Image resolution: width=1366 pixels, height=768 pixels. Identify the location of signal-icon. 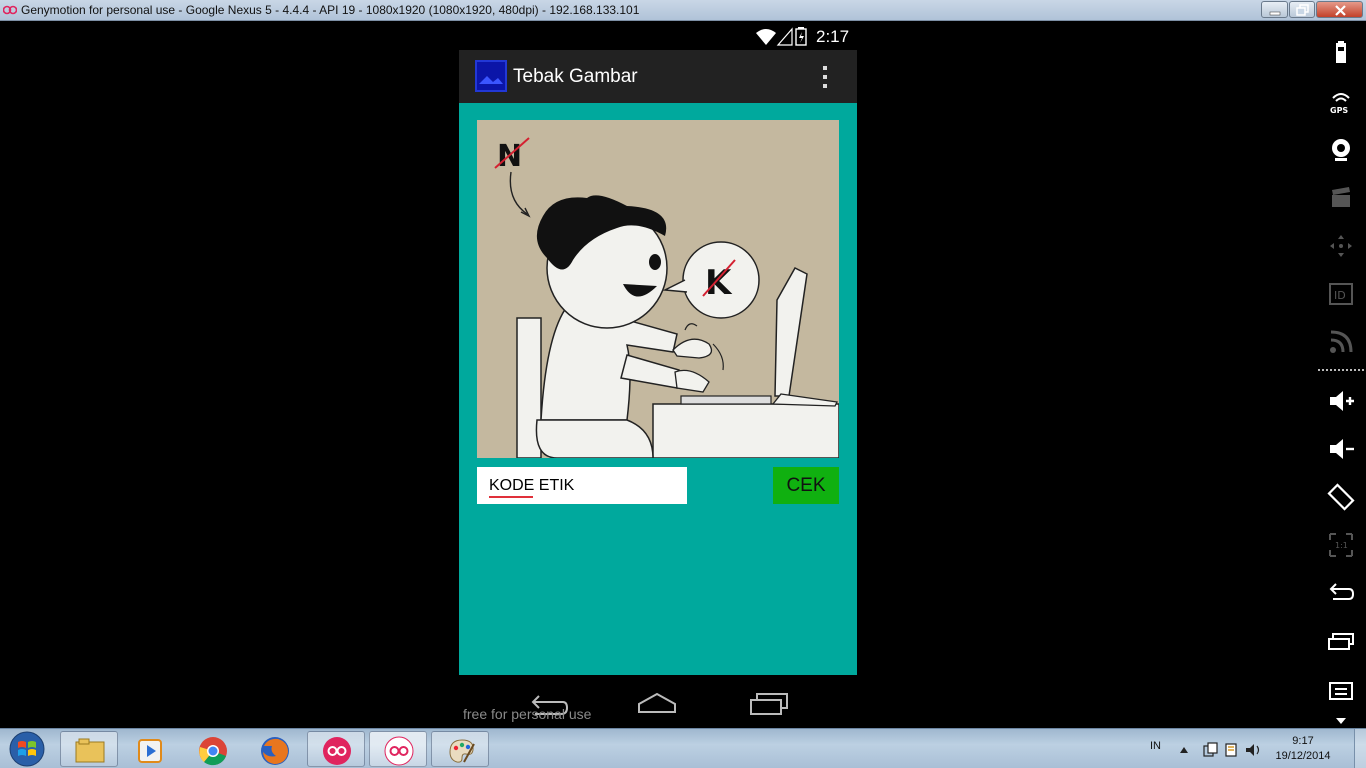
(784, 36).